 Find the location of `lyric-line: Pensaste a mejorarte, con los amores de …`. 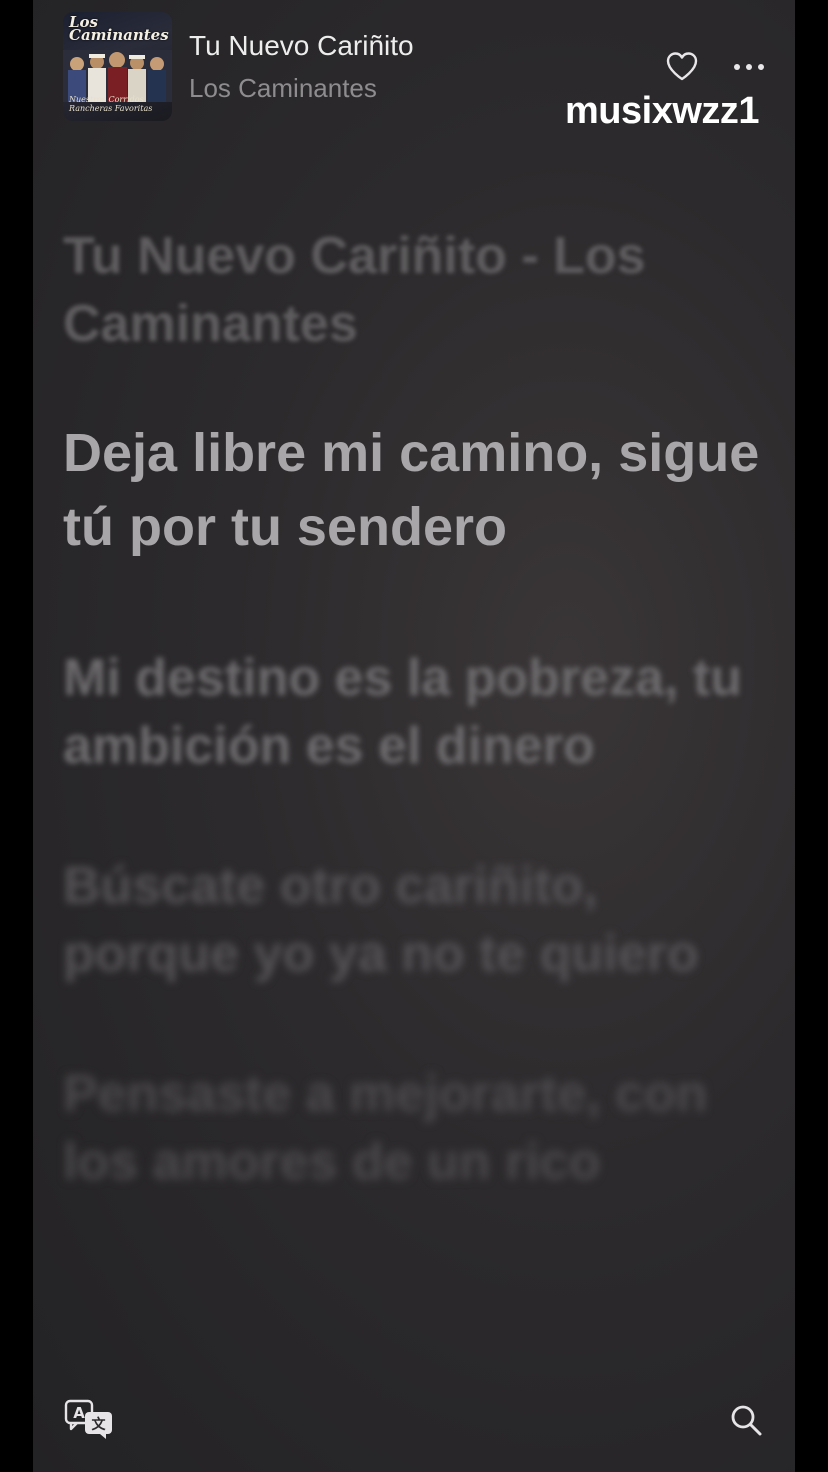

lyric-line: Pensaste a mejorarte, con los amores de … is located at coordinates (413, 1128).